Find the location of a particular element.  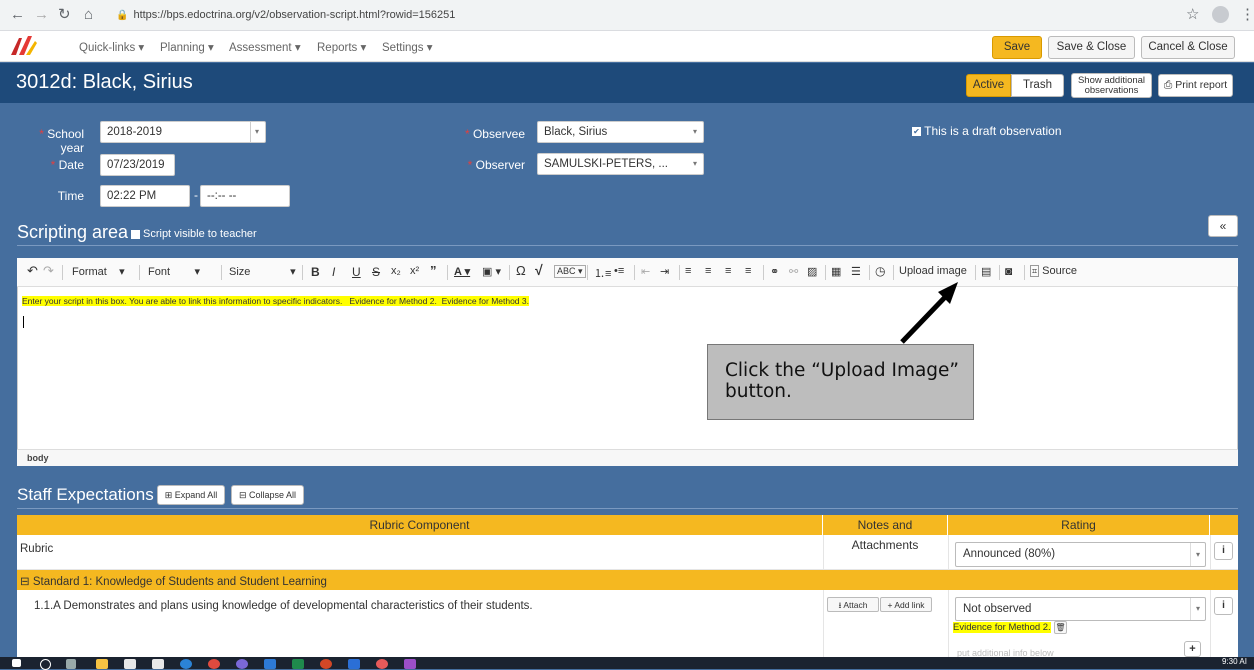

templates-icon: ▤ is located at coordinates (986, 271).